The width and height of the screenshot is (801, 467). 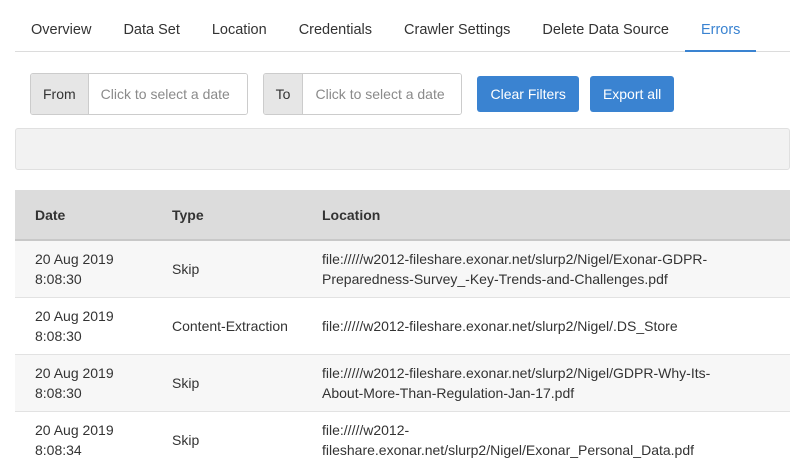 What do you see at coordinates (366, 430) in the screenshot?
I see `row-location-line1: file://///w2012-` at bounding box center [366, 430].